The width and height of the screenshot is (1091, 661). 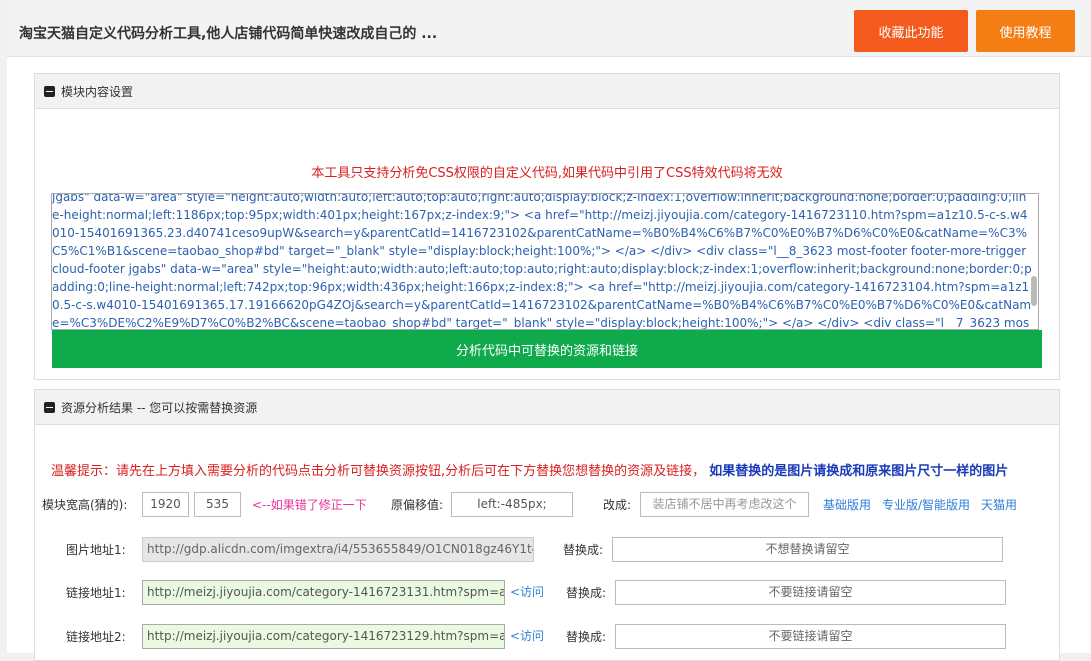 What do you see at coordinates (1034, 291) in the screenshot?
I see `textarea-scrollbar` at bounding box center [1034, 291].